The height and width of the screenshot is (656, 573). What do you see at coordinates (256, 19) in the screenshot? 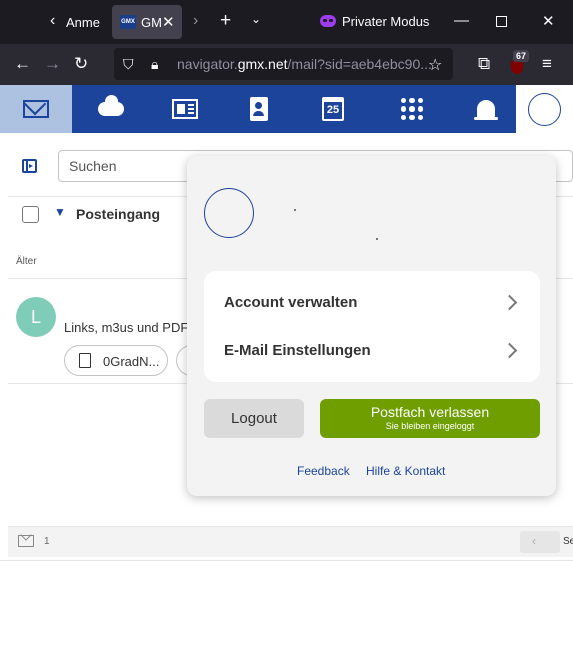
I see `tab-list-chevron-down-icon: ⌄` at bounding box center [256, 19].